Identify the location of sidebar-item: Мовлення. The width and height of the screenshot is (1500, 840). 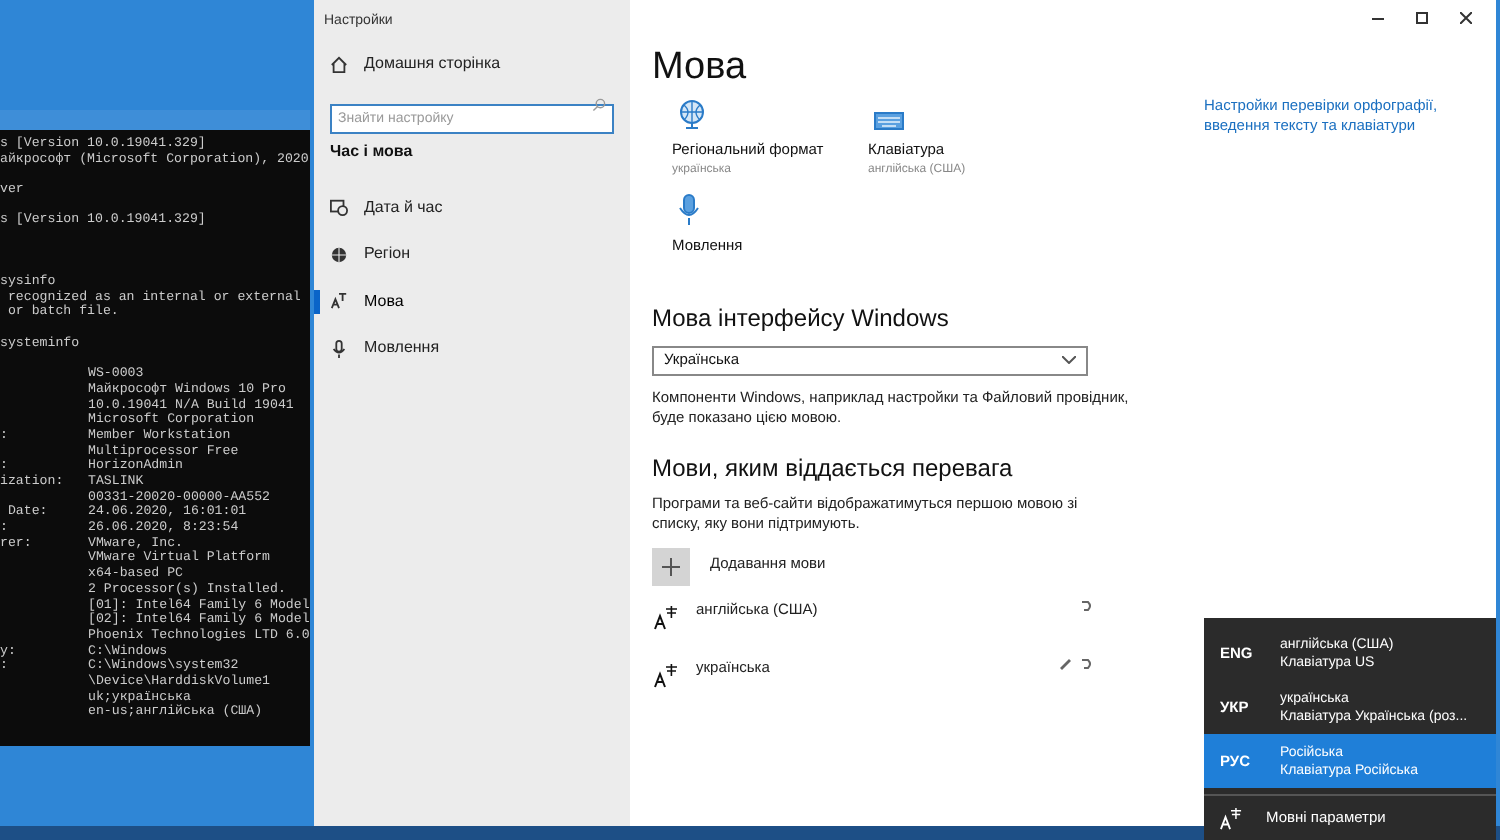
(472, 348).